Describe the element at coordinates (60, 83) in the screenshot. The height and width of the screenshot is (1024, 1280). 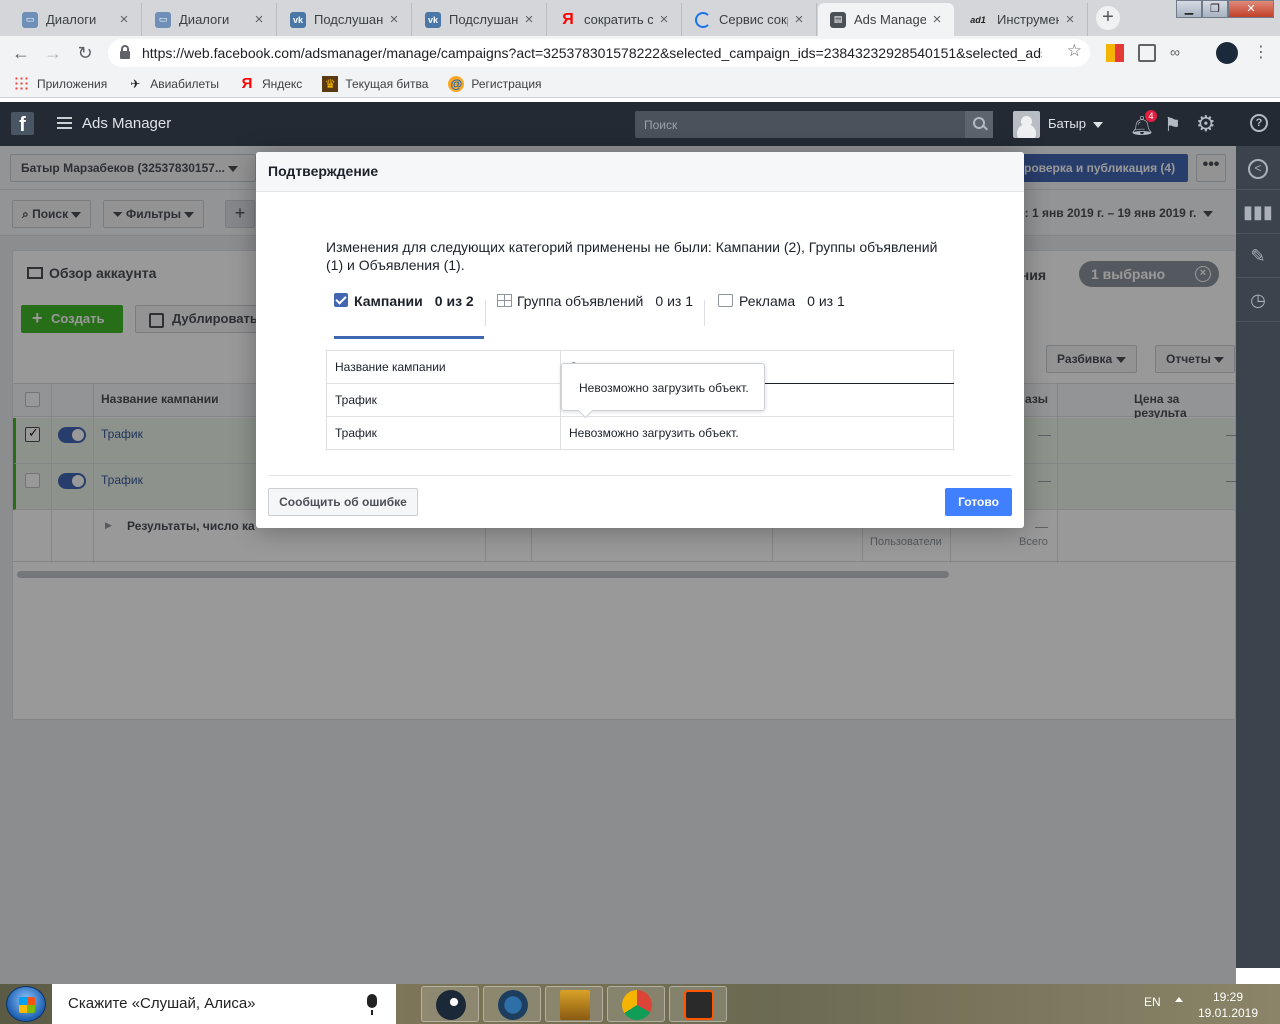
I see `bookmark-item: Приложения` at that location.